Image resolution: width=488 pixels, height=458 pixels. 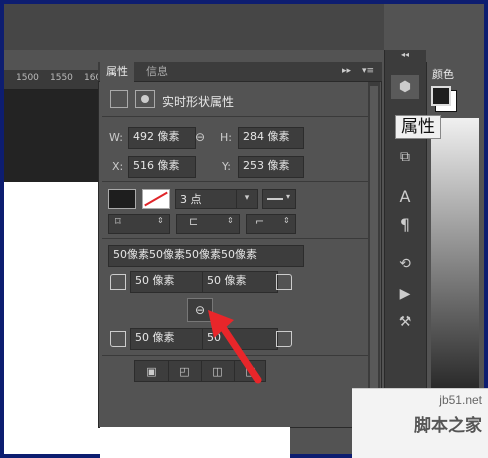 I want to click on link-dimensions-icon: ⊖, so click(x=200, y=137).